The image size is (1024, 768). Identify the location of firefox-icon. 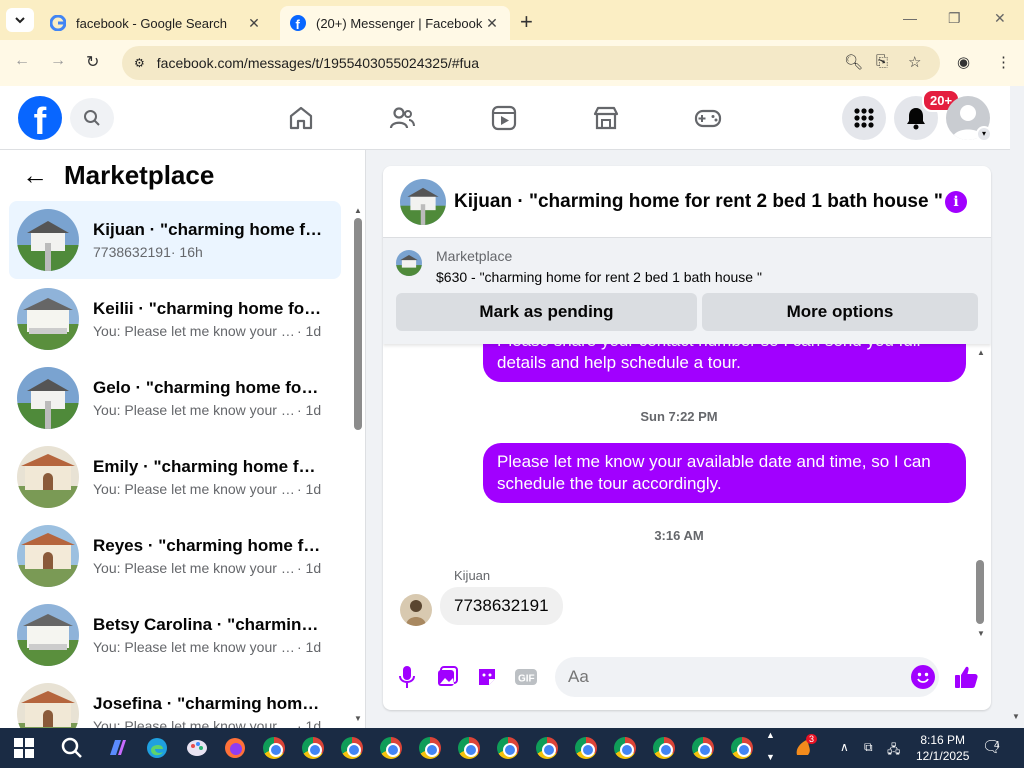
(235, 748).